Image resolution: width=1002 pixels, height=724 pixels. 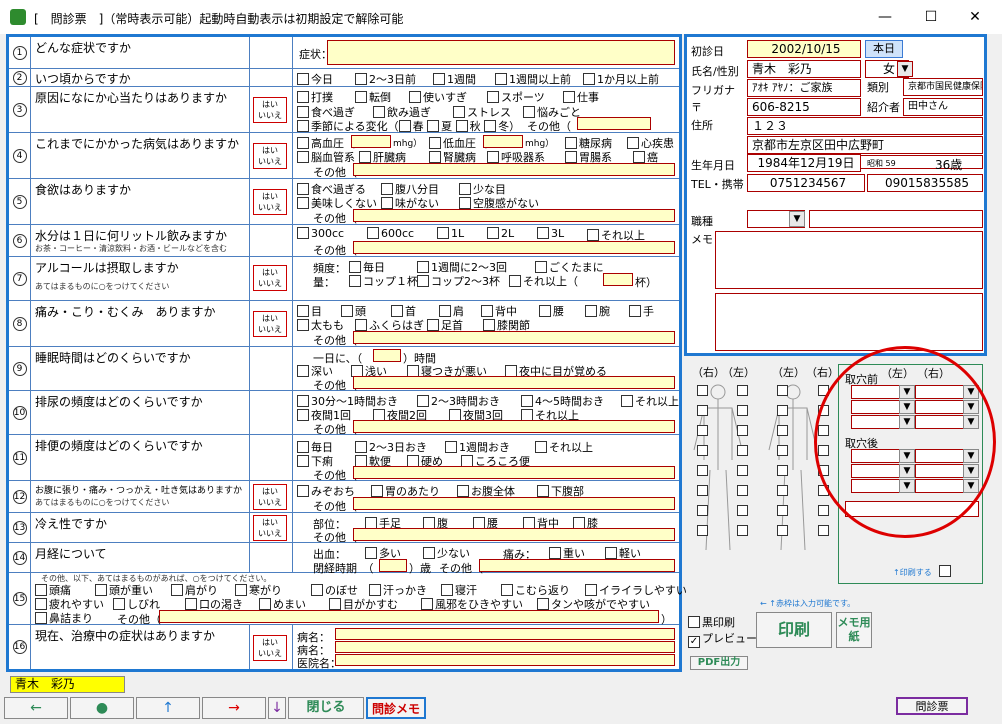 What do you see at coordinates (326, 491) in the screenshot?
I see `option-checkbox: みぞおち` at bounding box center [326, 491].